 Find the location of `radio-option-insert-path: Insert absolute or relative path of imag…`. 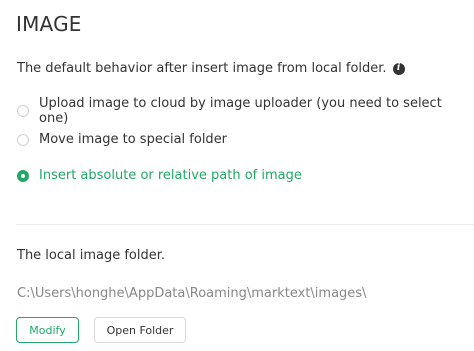

radio-option-insert-path: Insert absolute or relative path of imag… is located at coordinates (159, 175).